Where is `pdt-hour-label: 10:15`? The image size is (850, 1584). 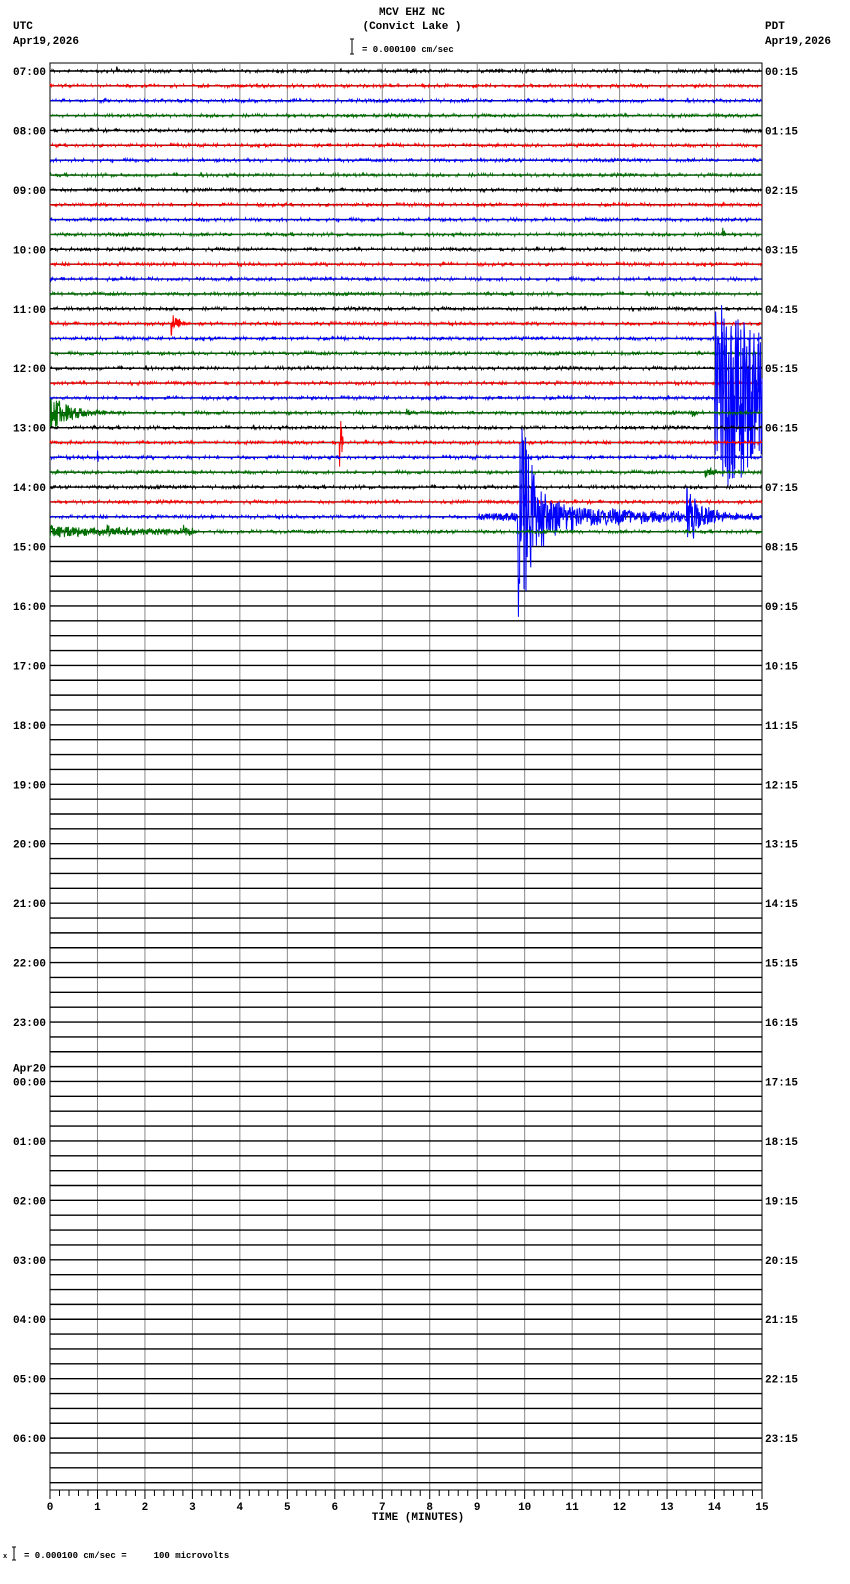
pdt-hour-label: 10:15 is located at coordinates (781, 667).